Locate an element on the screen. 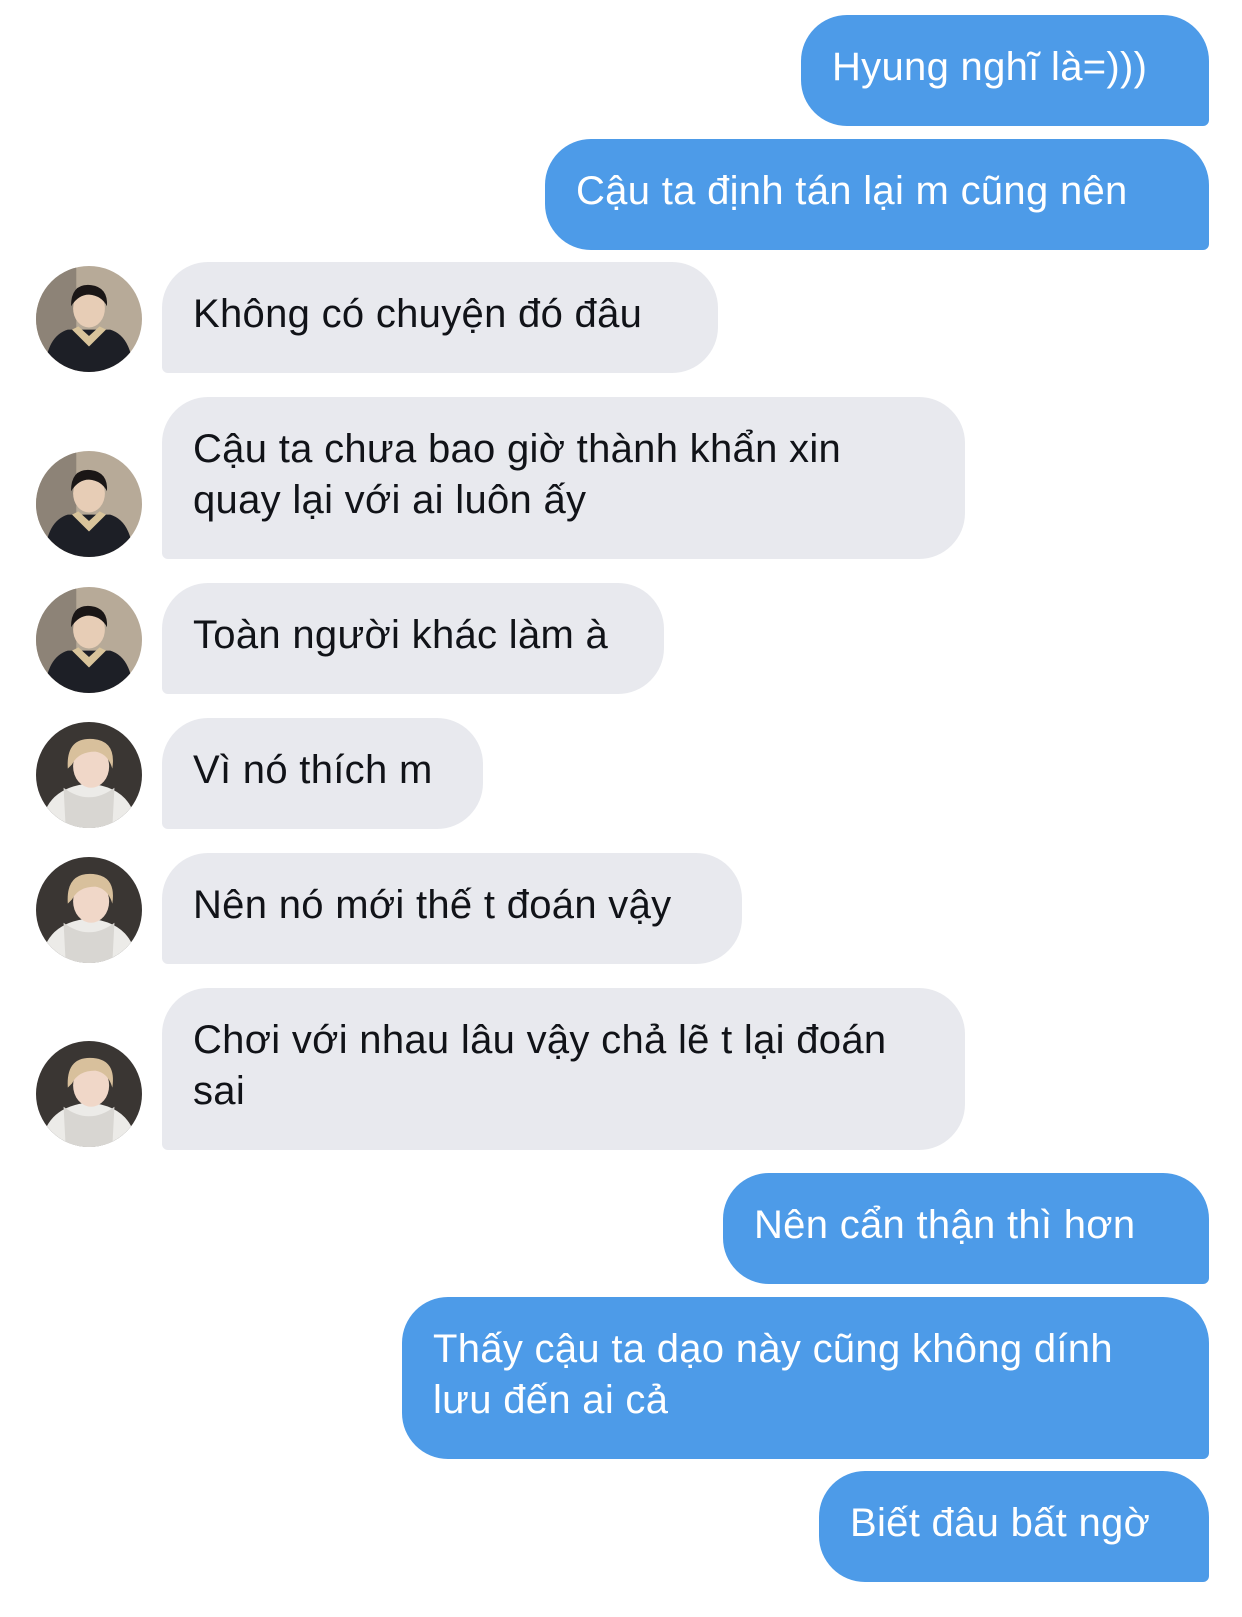  message-text: Cậu ta định tán lại m cũng nên is located at coordinates (852, 191).